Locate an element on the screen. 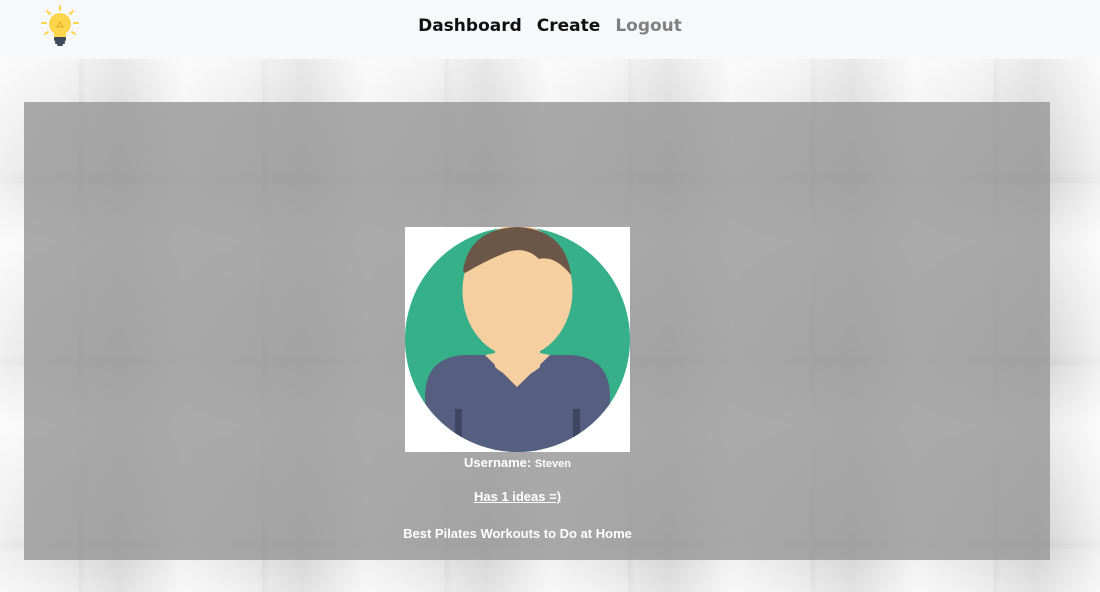 The image size is (1100, 592). main-nav: Dashboard Create Logout is located at coordinates (550, 26).